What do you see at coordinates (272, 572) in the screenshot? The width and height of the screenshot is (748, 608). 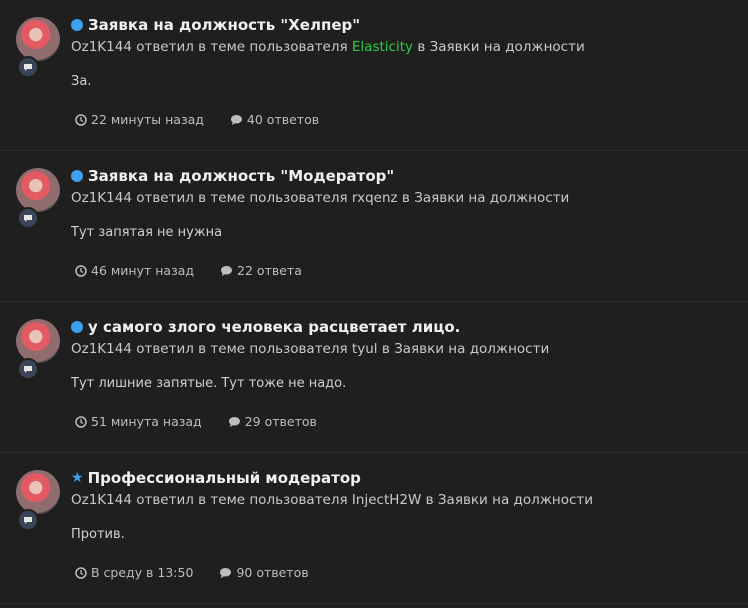 I see `reply-count: 90 ответов` at bounding box center [272, 572].